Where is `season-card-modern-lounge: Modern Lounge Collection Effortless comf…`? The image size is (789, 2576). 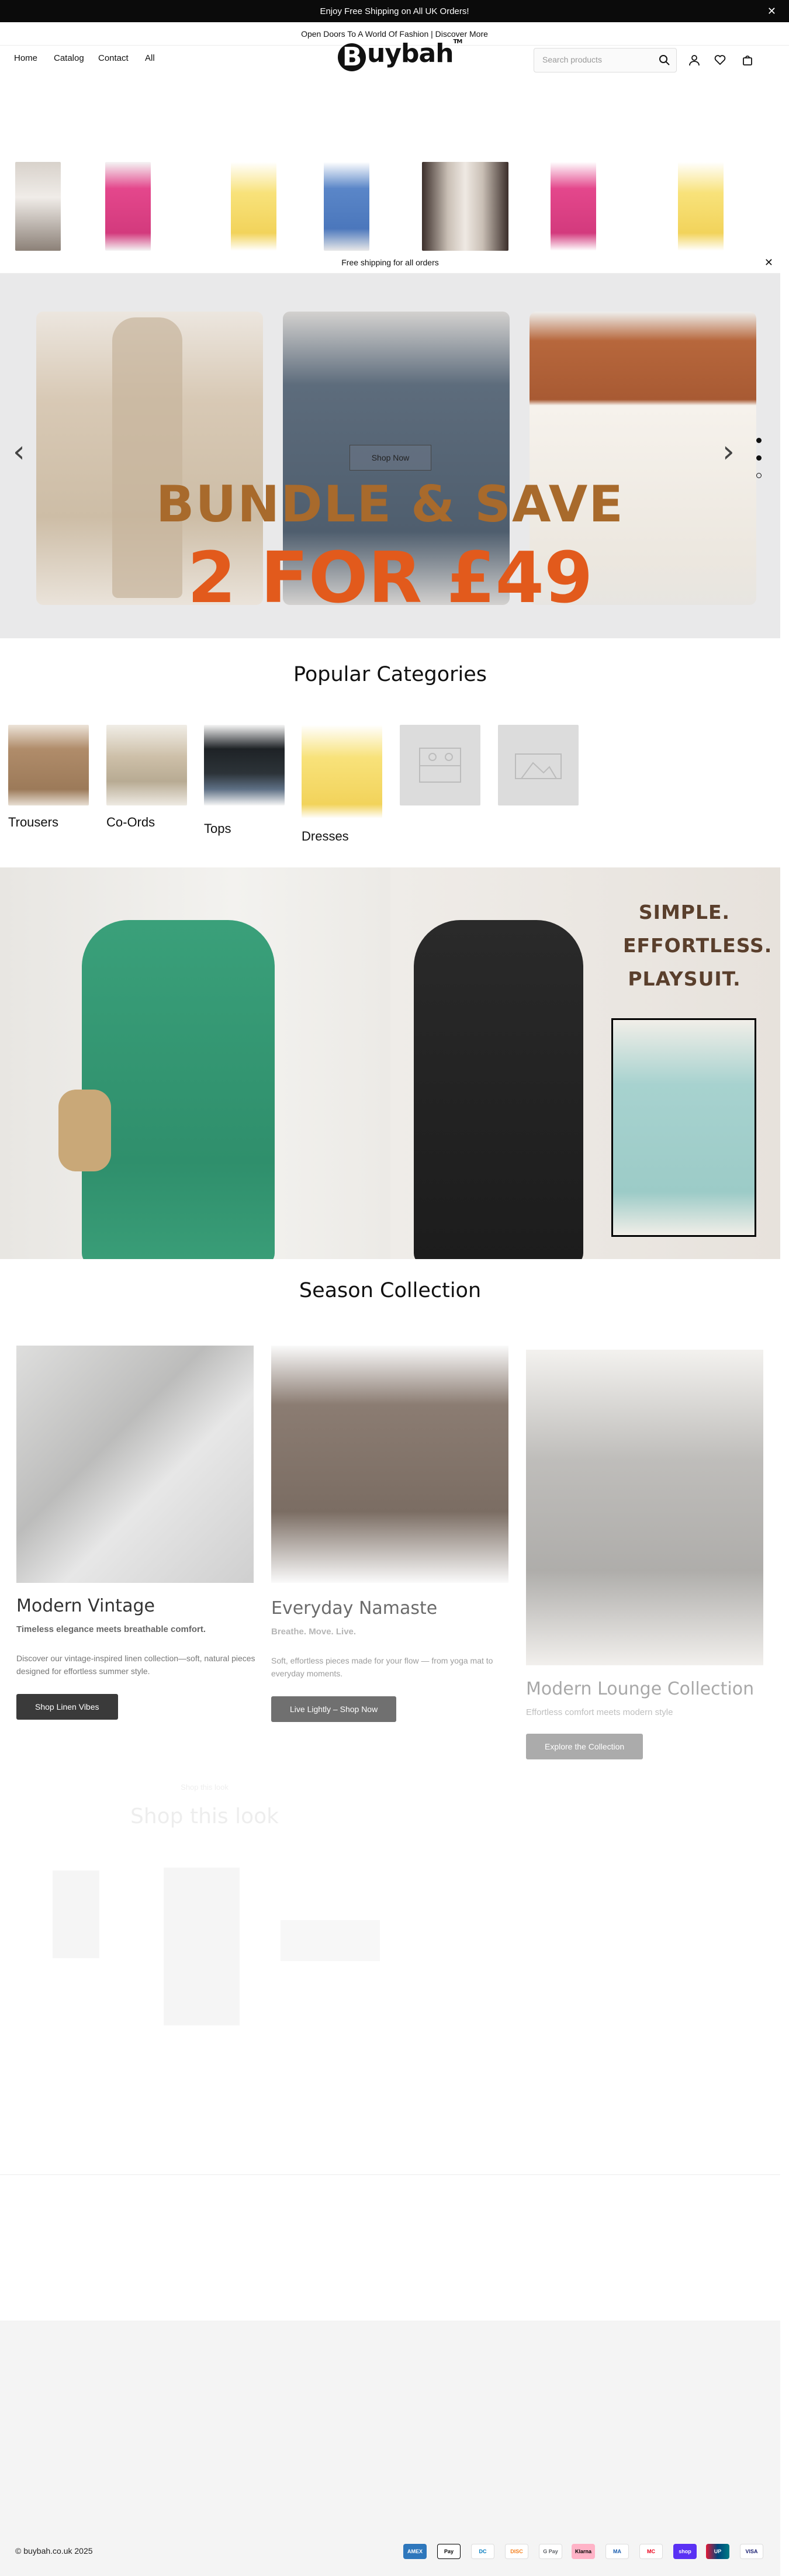 season-card-modern-lounge: Modern Lounge Collection Effortless comf… is located at coordinates (648, 1719).